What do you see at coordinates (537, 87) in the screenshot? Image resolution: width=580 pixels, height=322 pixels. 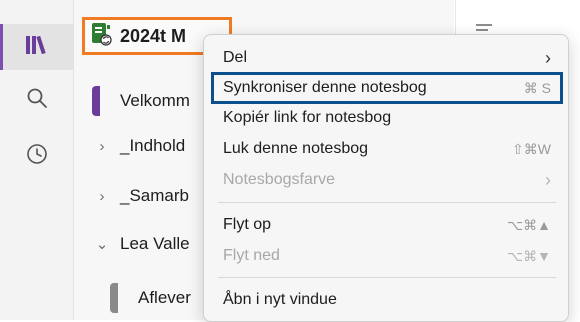 I see `shortcut-label: ⌘ S` at bounding box center [537, 87].